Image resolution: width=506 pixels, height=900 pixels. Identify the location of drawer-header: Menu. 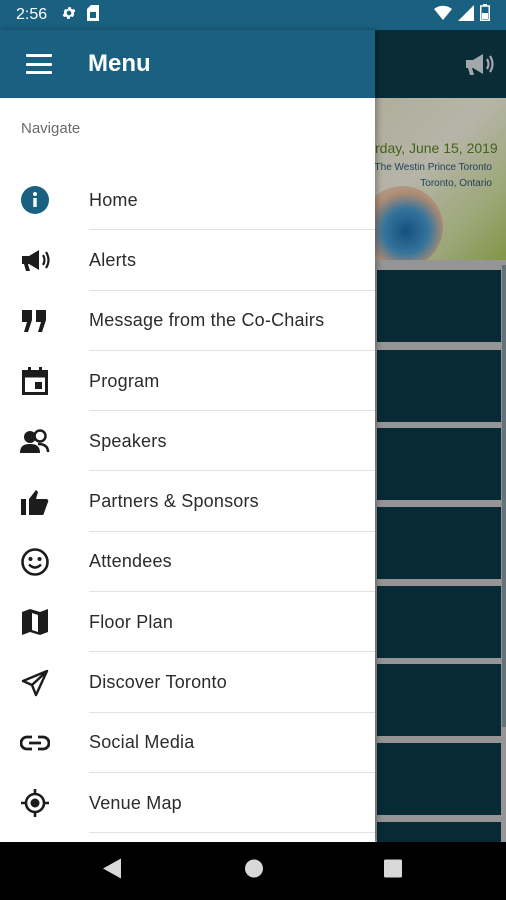
(187, 64).